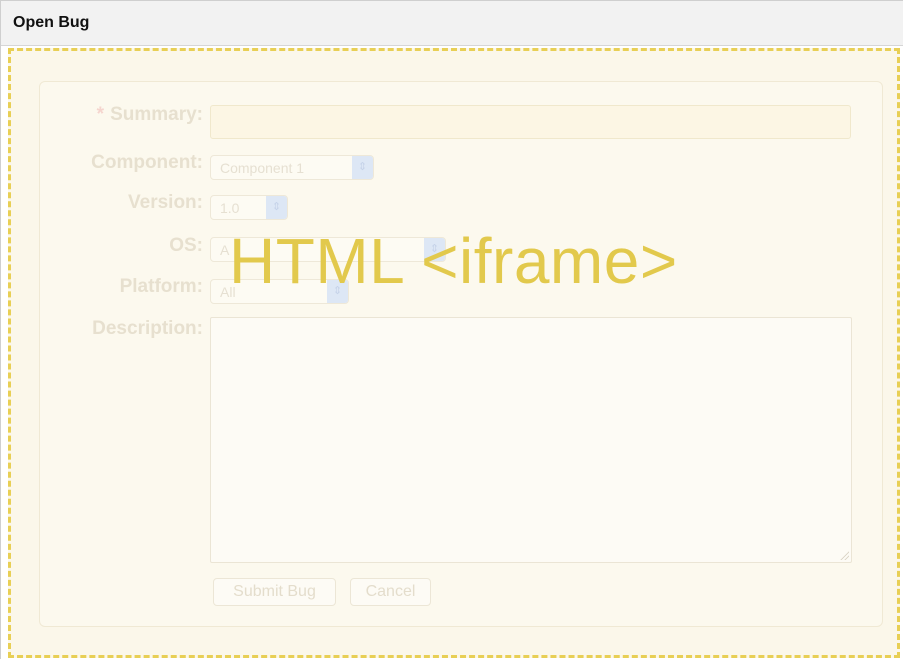 The width and height of the screenshot is (903, 659). What do you see at coordinates (100, 114) in the screenshot?
I see `required-marker: *` at bounding box center [100, 114].